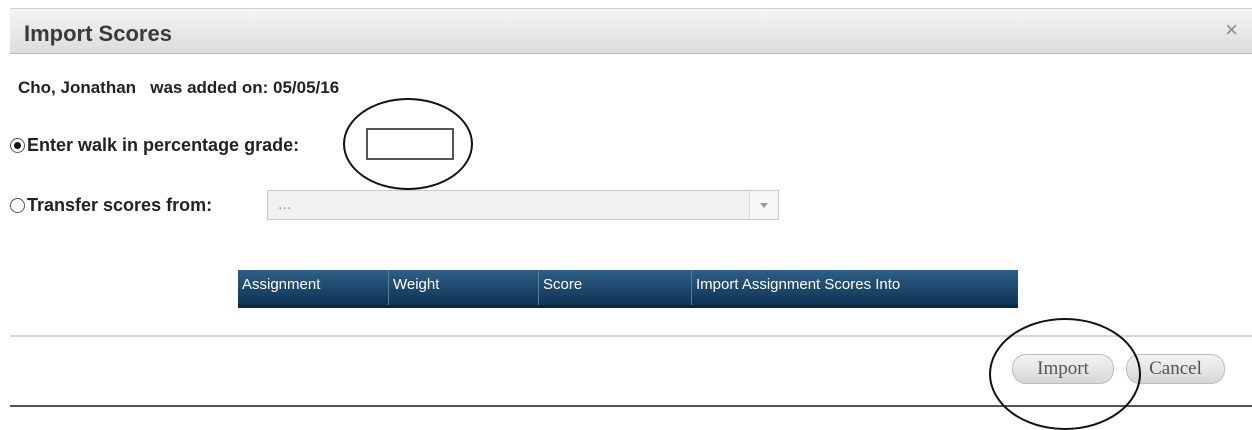  Describe the element at coordinates (179, 87) in the screenshot. I see `student-added-line: Cho, Jonathan was added on: 05/05/16` at that location.